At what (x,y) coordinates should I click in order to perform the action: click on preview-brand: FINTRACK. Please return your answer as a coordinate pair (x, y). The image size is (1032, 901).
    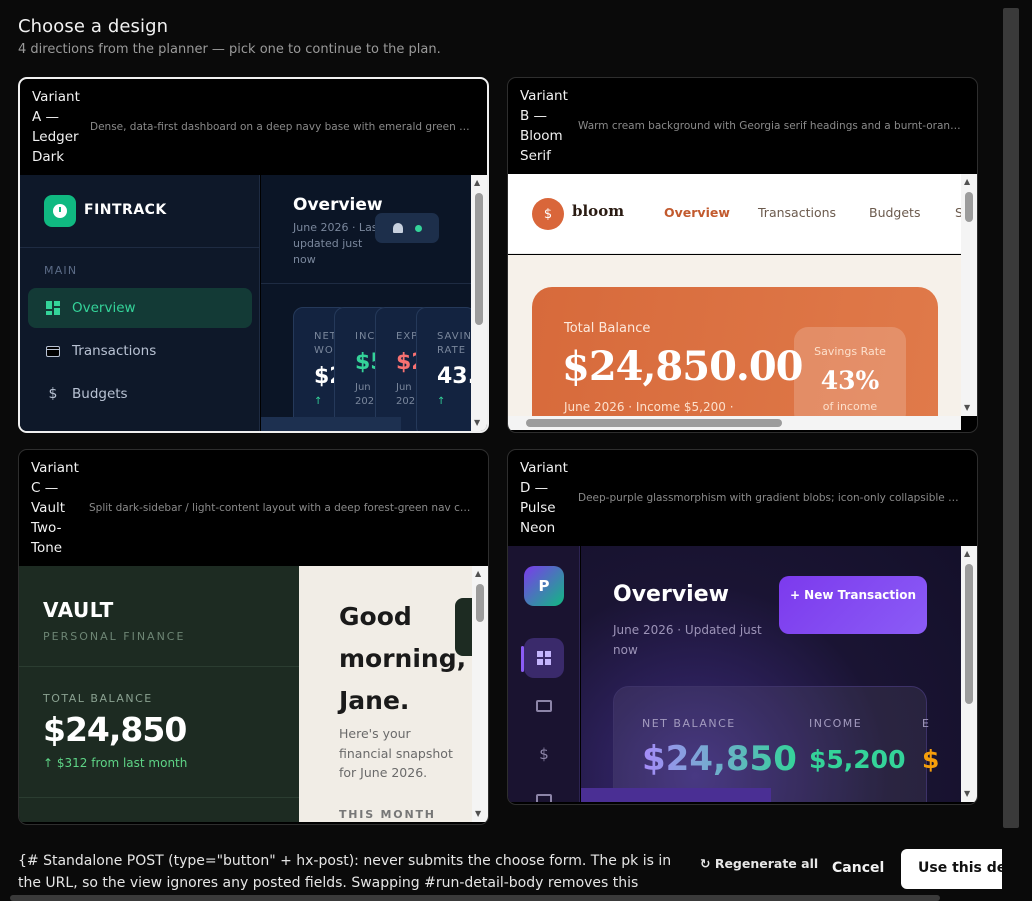
    Looking at the image, I should click on (125, 210).